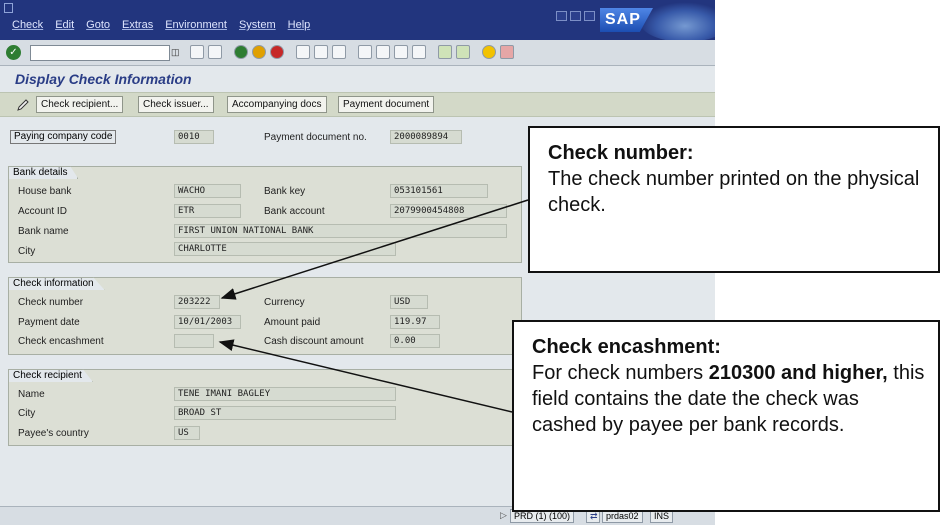  I want to click on print-icon, so click(303, 52).